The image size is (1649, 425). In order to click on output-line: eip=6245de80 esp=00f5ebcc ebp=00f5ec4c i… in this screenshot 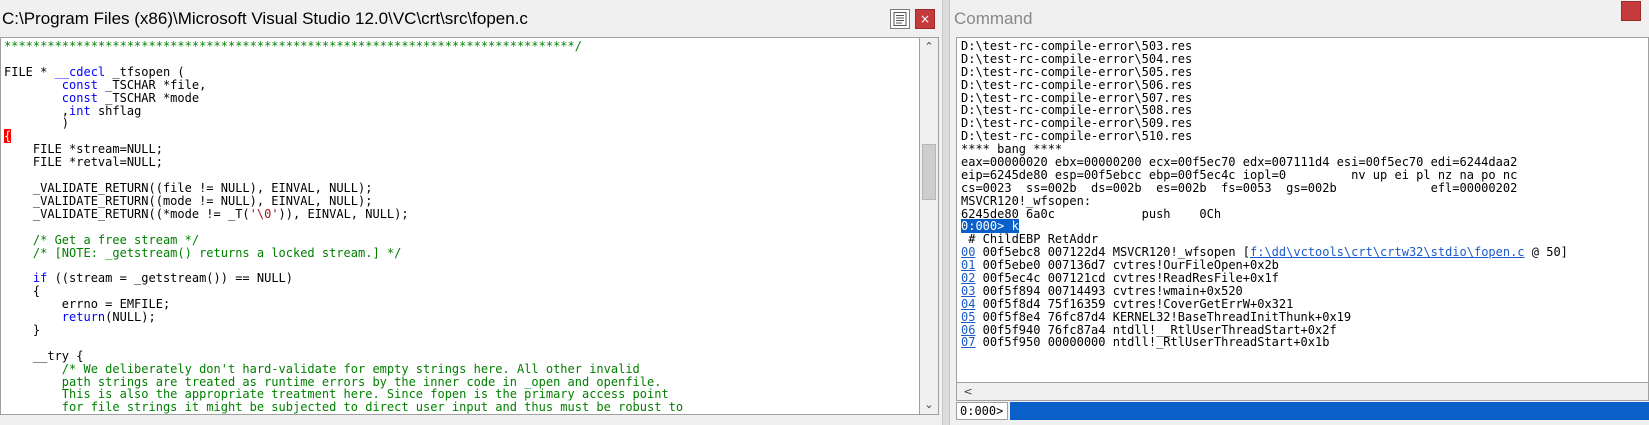, I will do `click(1239, 174)`.